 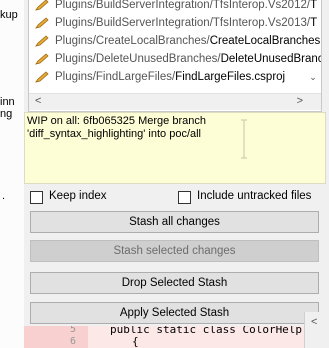 I want to click on preview-line: 'diff_syntax_highlighting' into poc/all, so click(x=114, y=134).